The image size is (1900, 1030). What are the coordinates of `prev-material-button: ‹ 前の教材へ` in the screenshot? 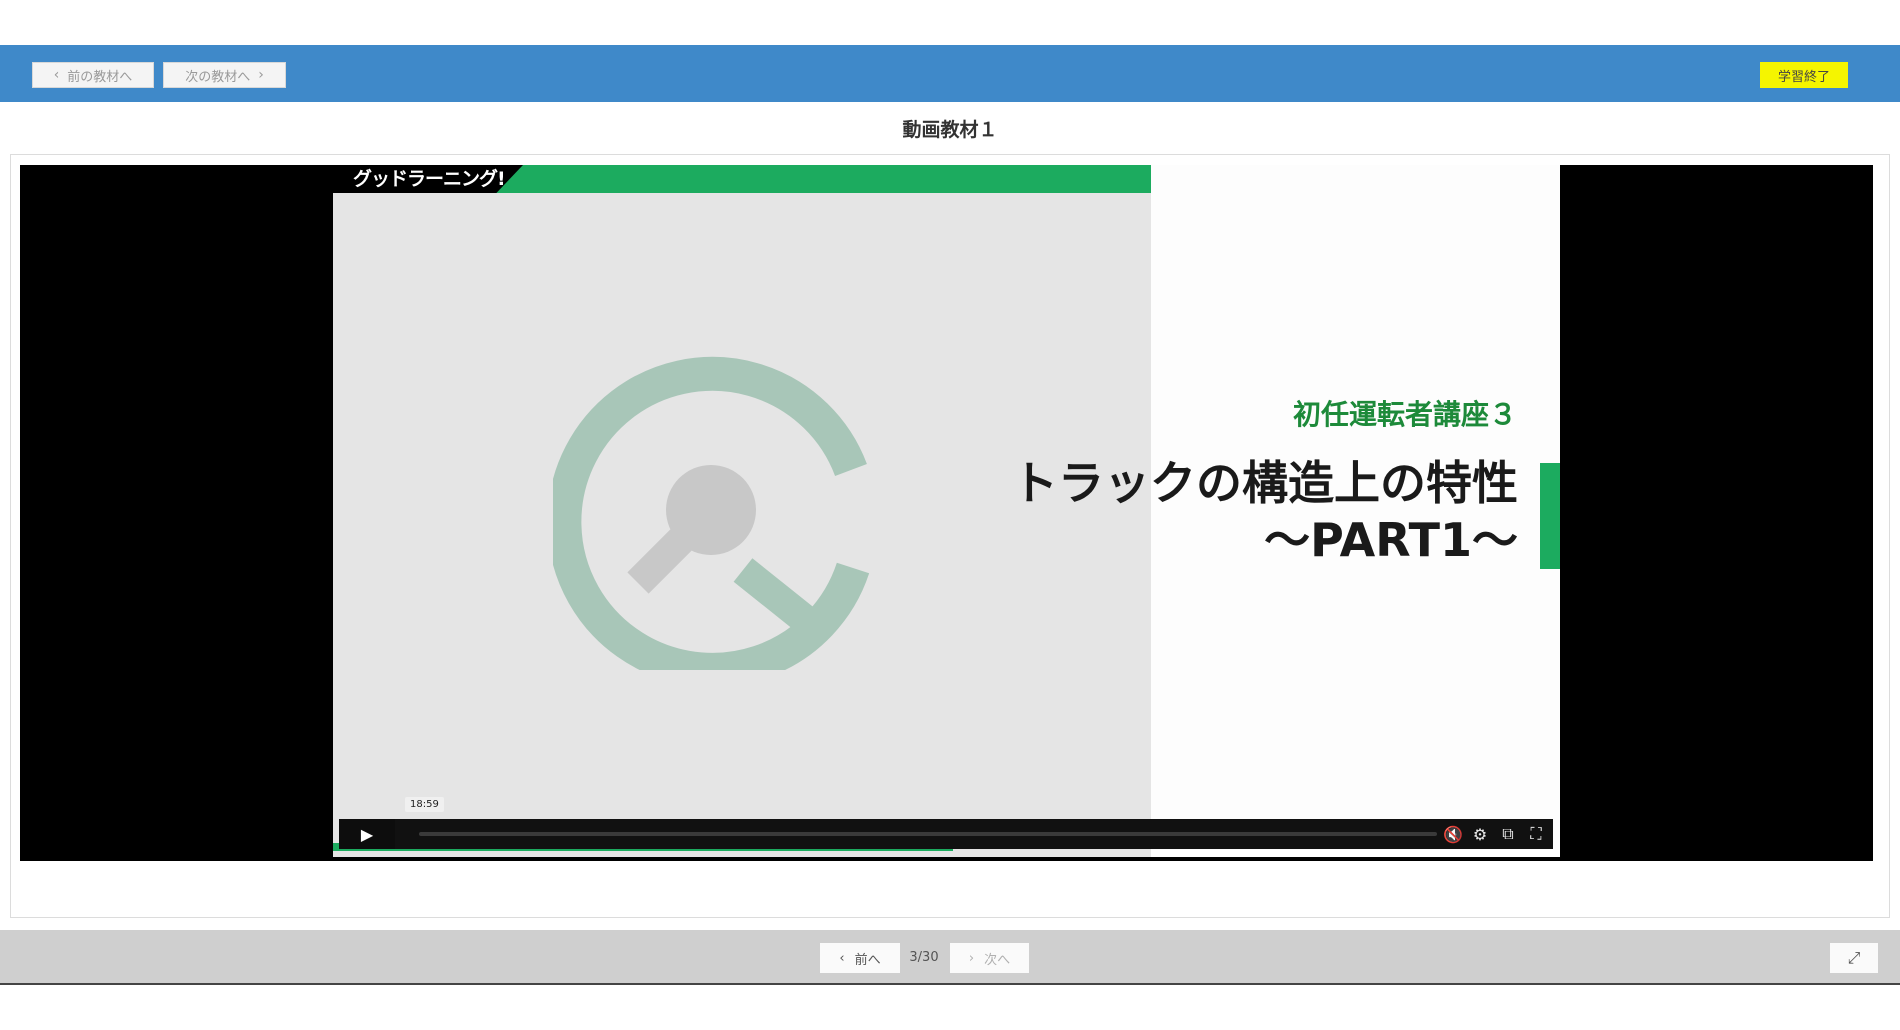 It's located at (93, 75).